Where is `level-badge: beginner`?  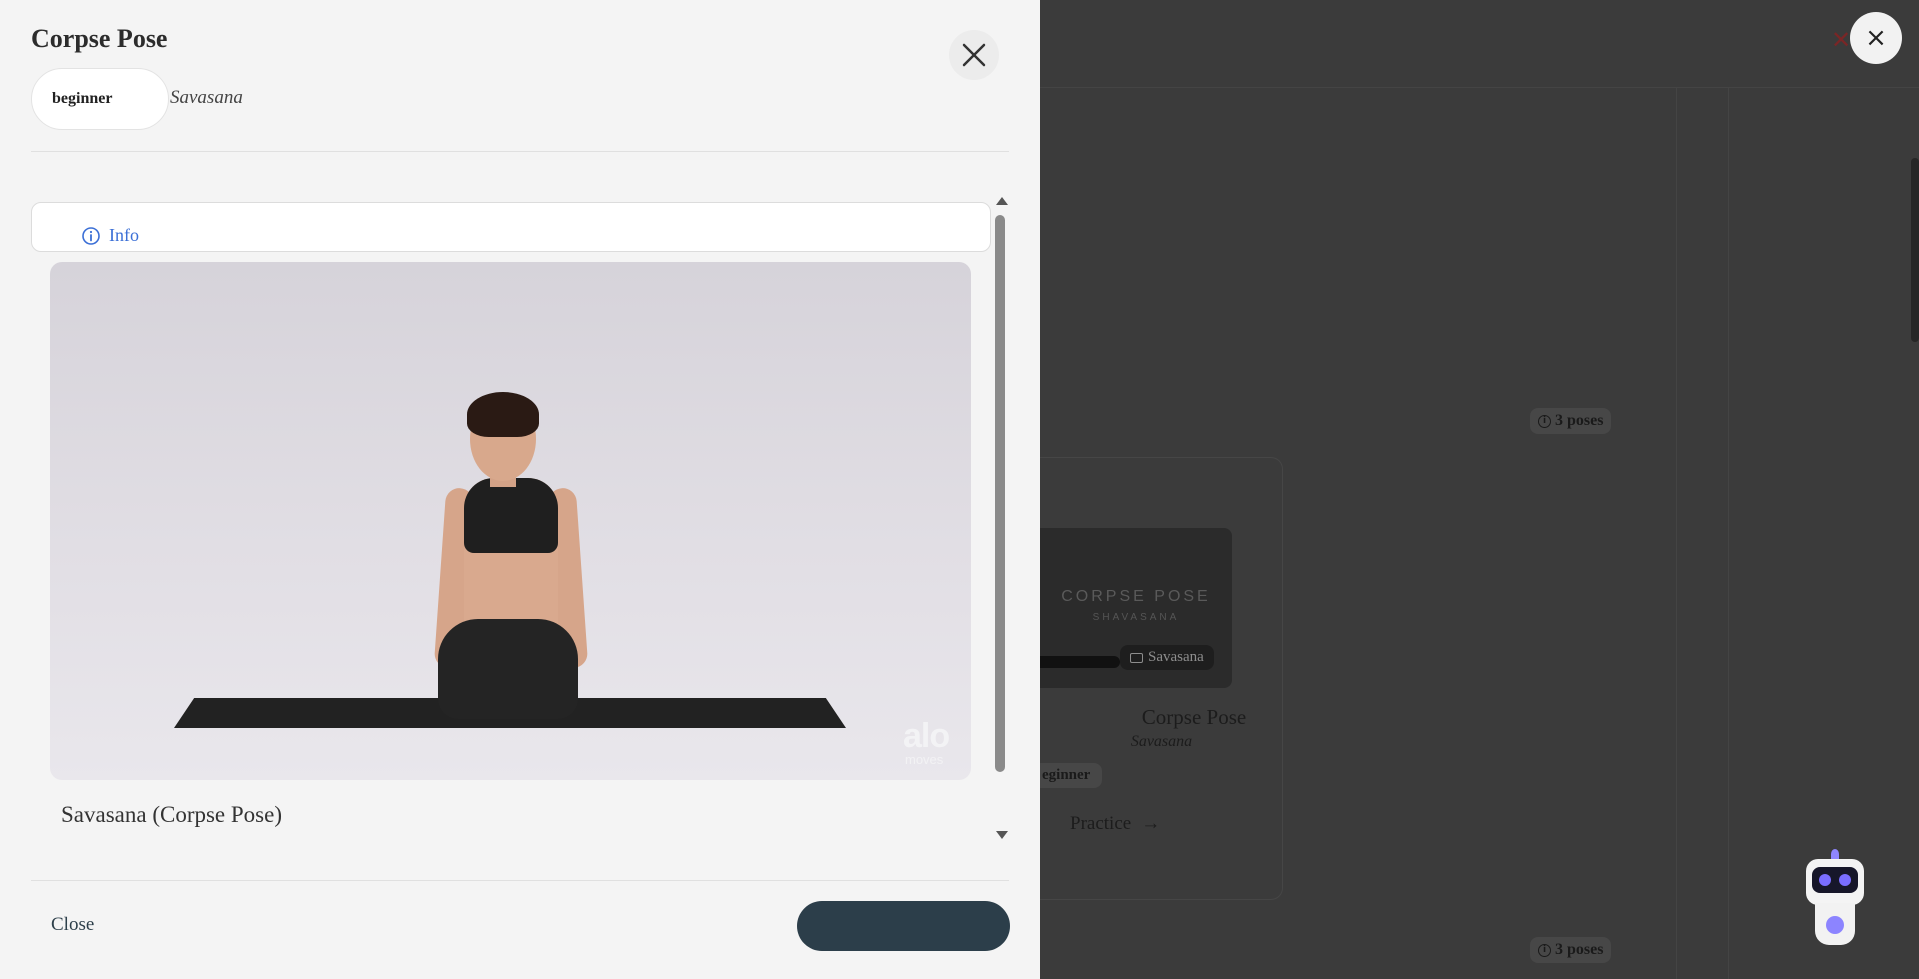
level-badge: beginner is located at coordinates (100, 99).